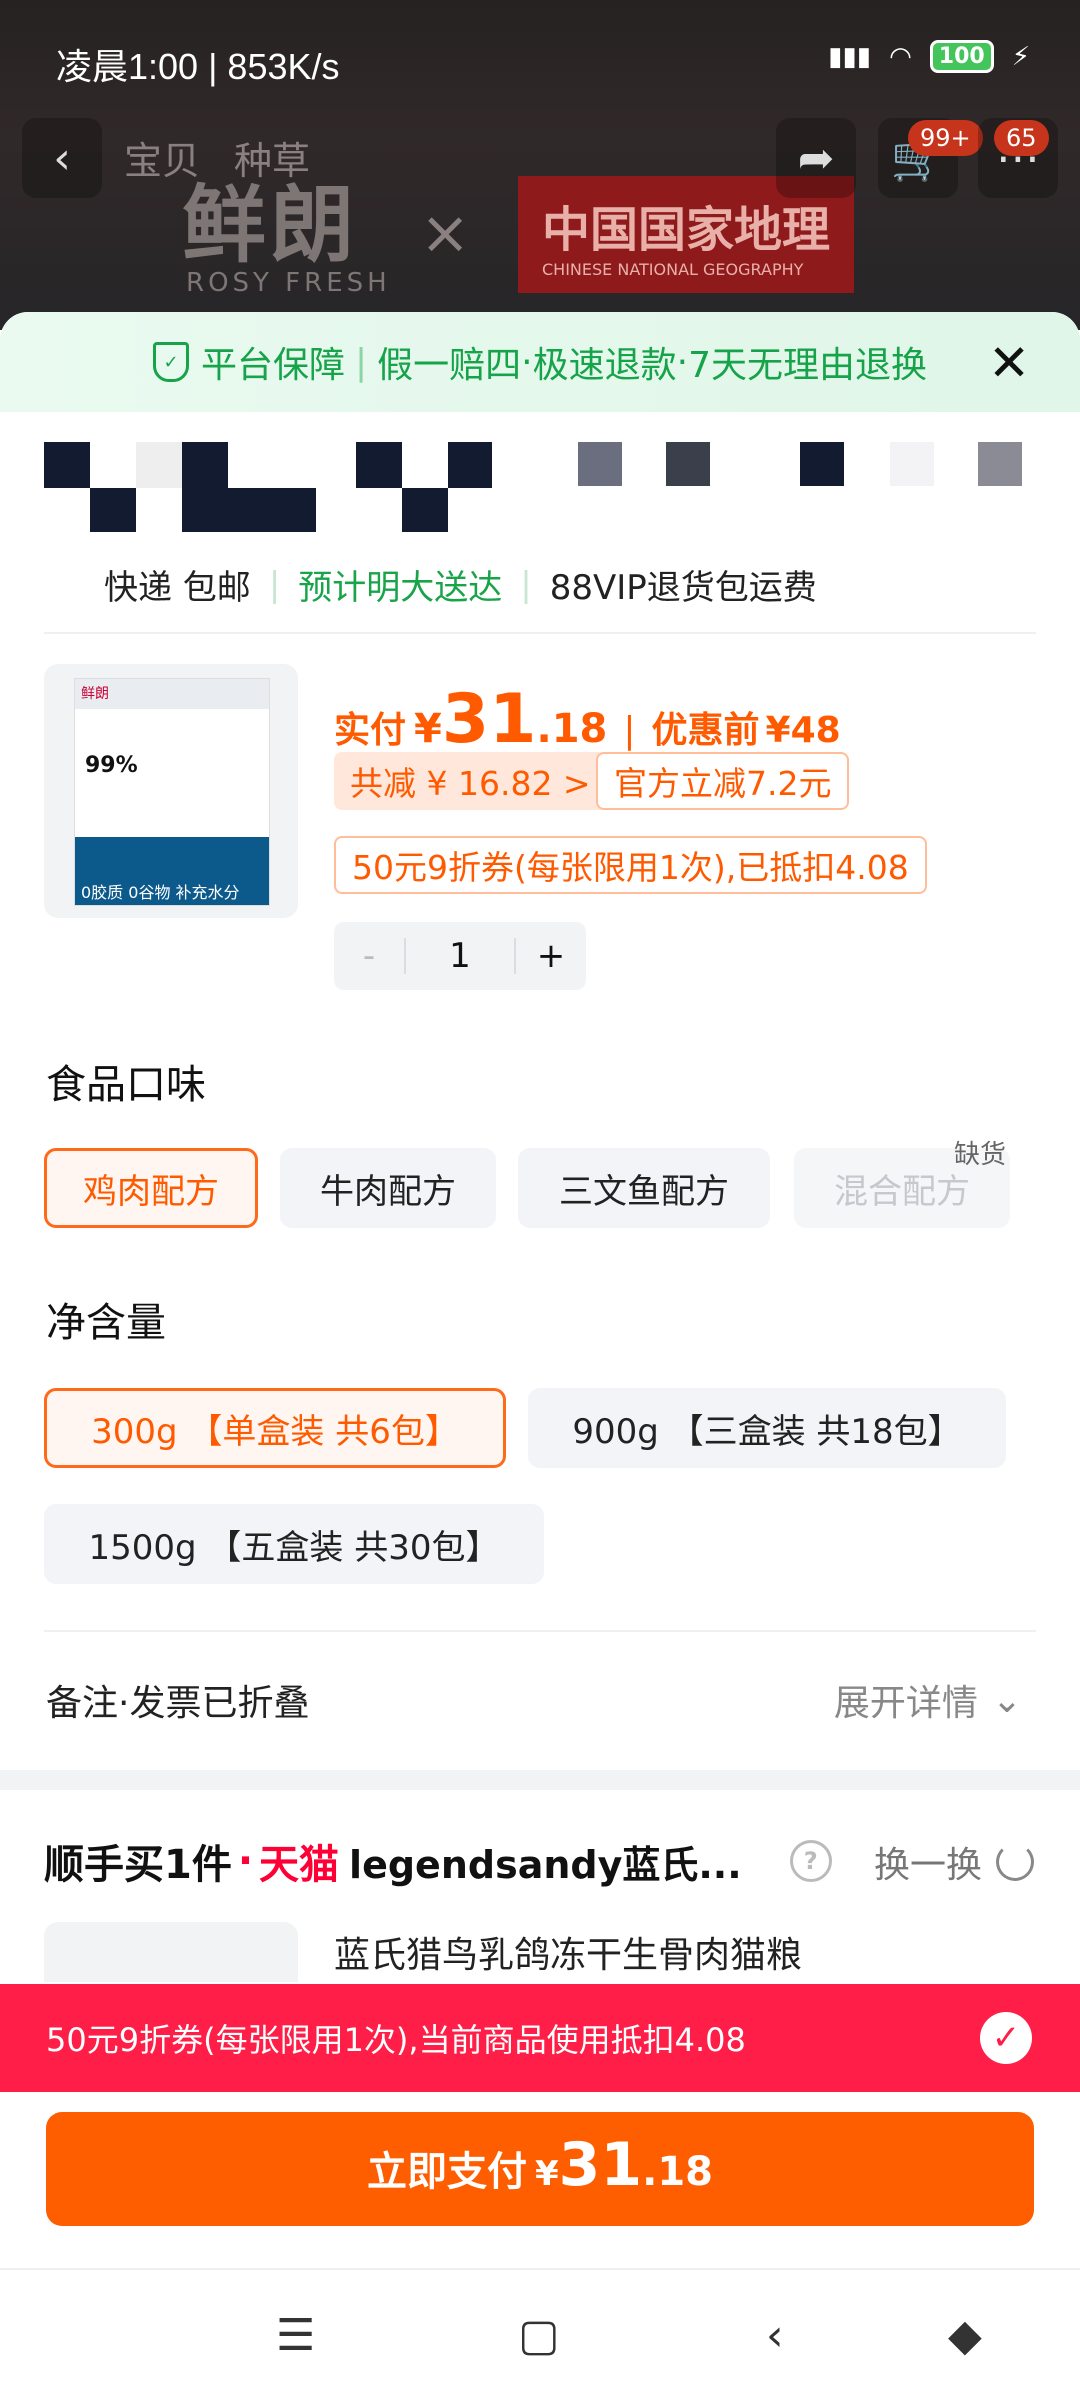 This screenshot has width=1080, height=2400. I want to click on size-option-300g: 300g 【单盒装 共6包】, so click(275, 1428).